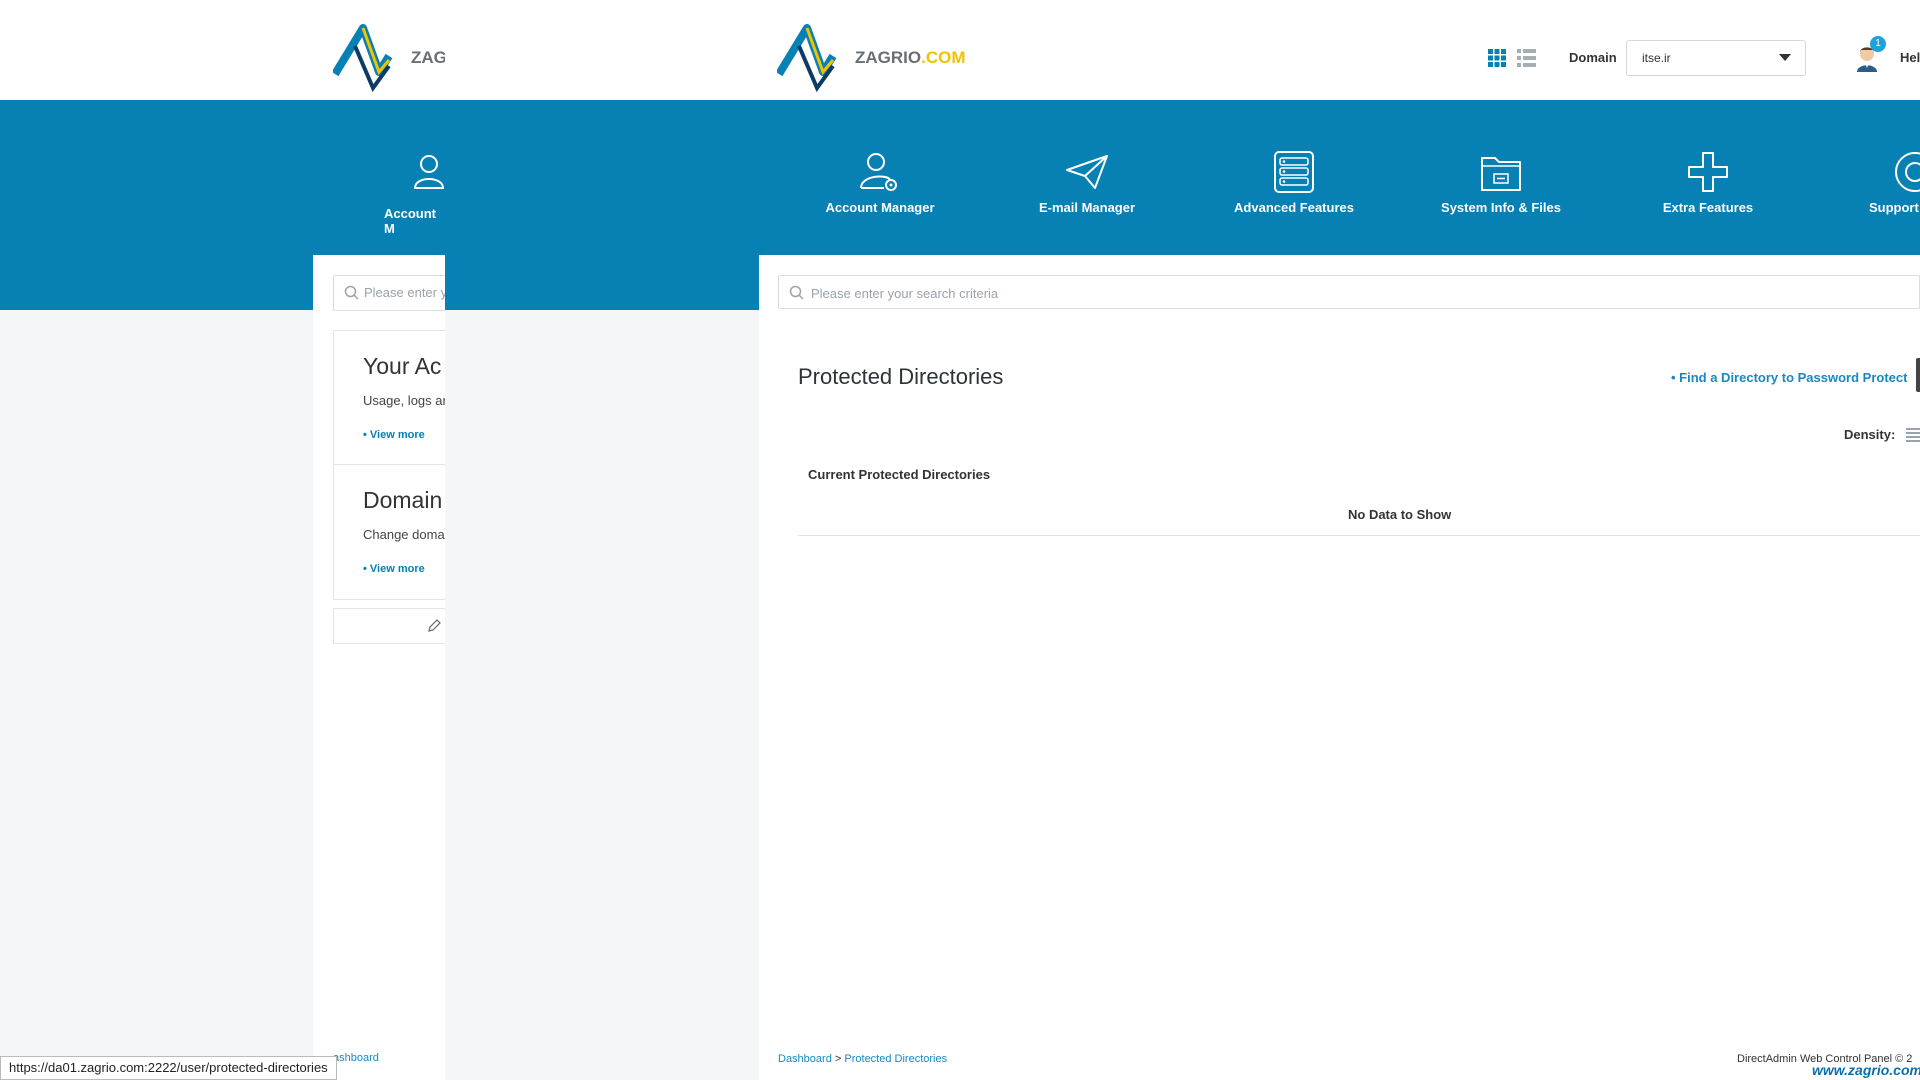  Describe the element at coordinates (1716, 58) in the screenshot. I see `domain-select: itse.ir` at that location.